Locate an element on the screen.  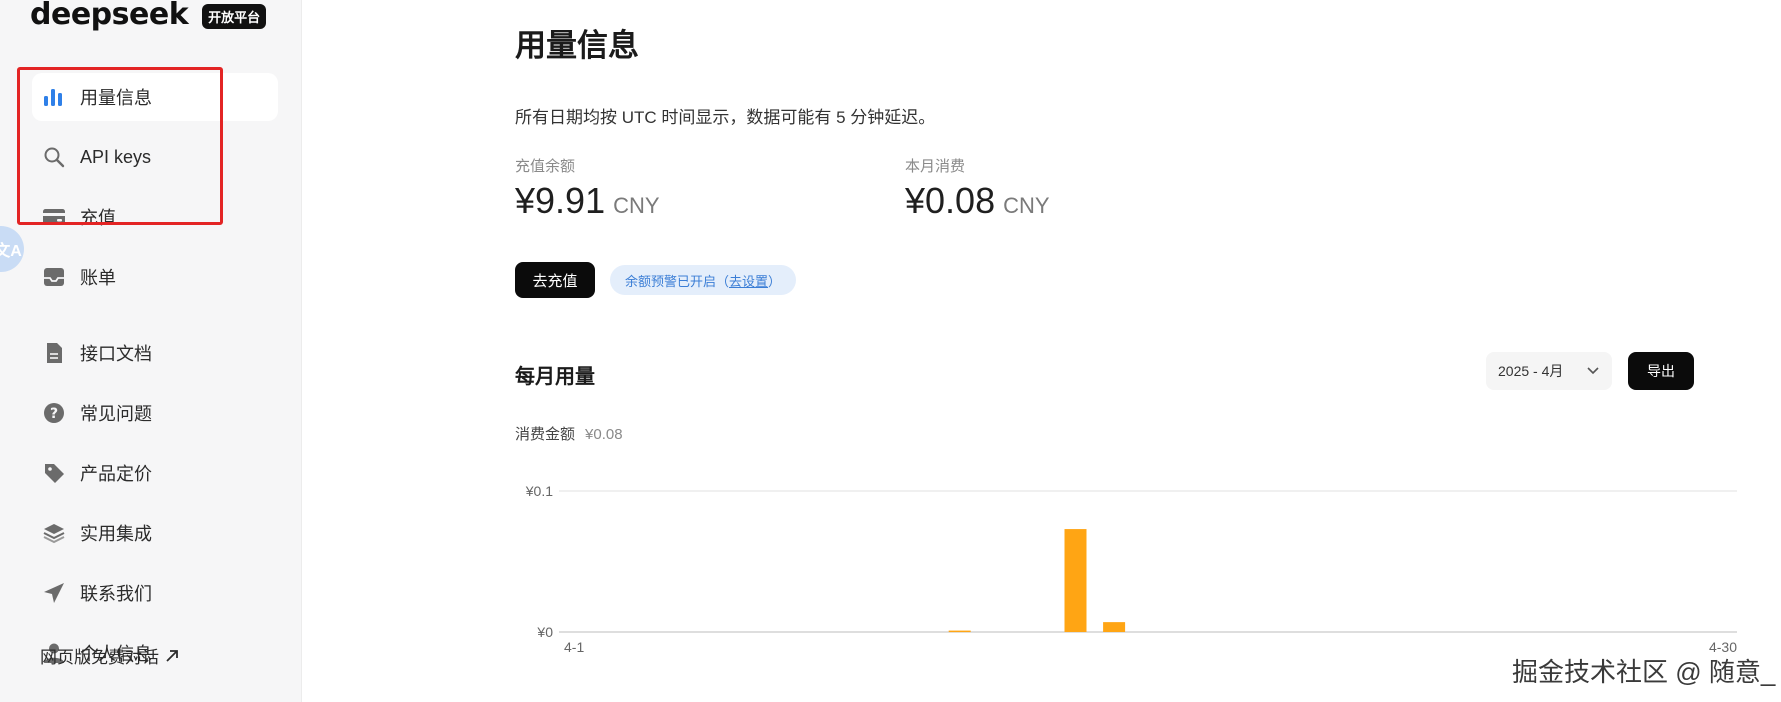
free-chat-link: 网页版免费对话 is located at coordinates (109, 655).